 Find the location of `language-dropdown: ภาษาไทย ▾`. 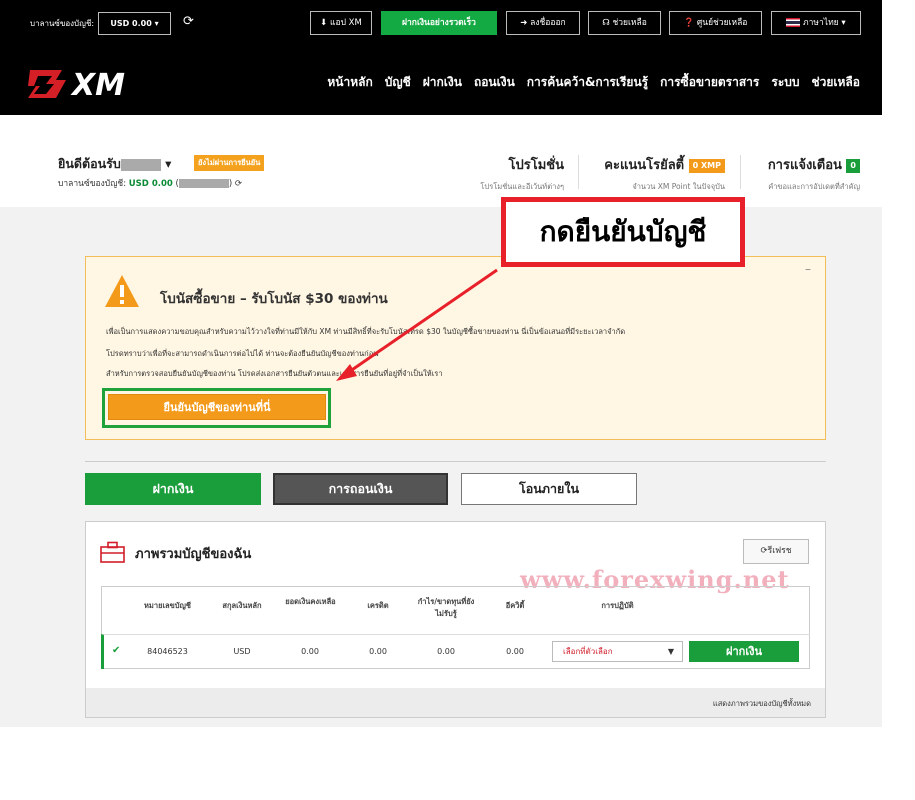

language-dropdown: ภาษาไทย ▾ is located at coordinates (816, 23).